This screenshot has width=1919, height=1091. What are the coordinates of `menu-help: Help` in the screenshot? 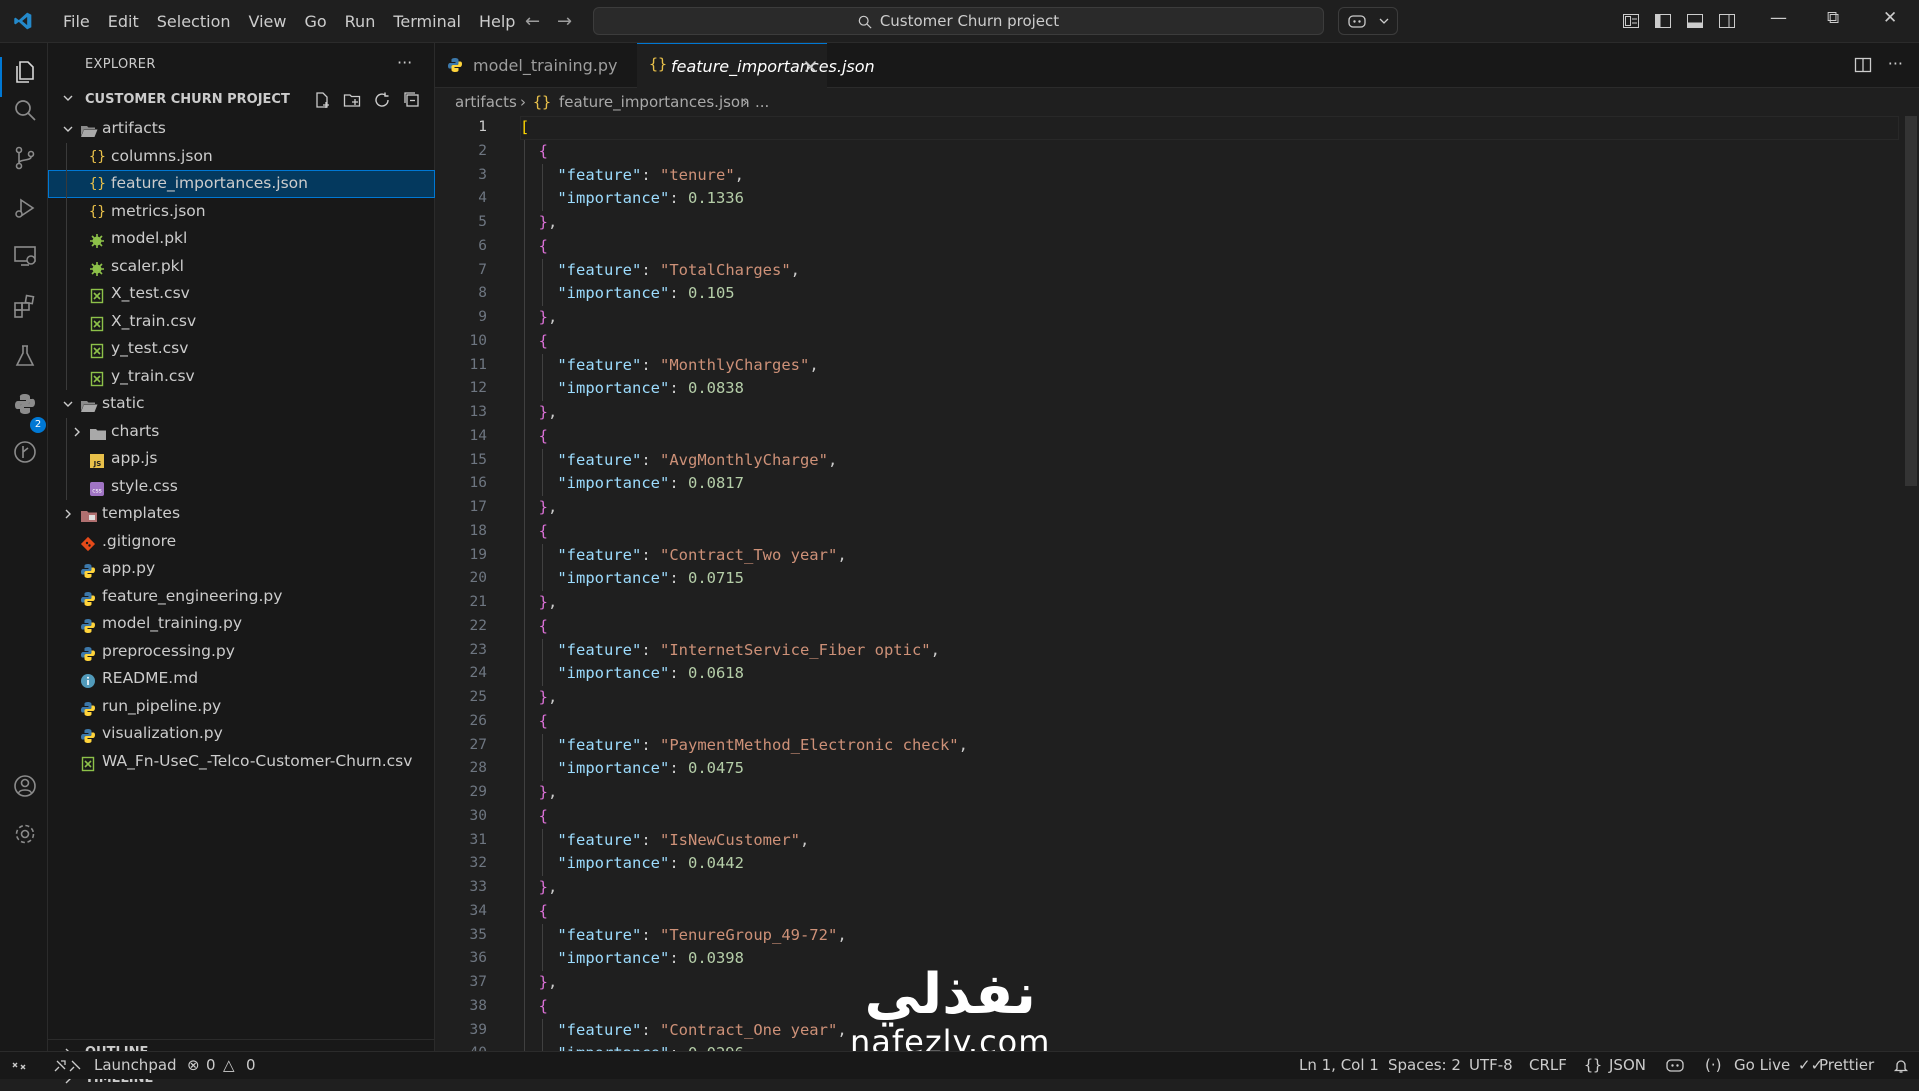 It's located at (497, 21).